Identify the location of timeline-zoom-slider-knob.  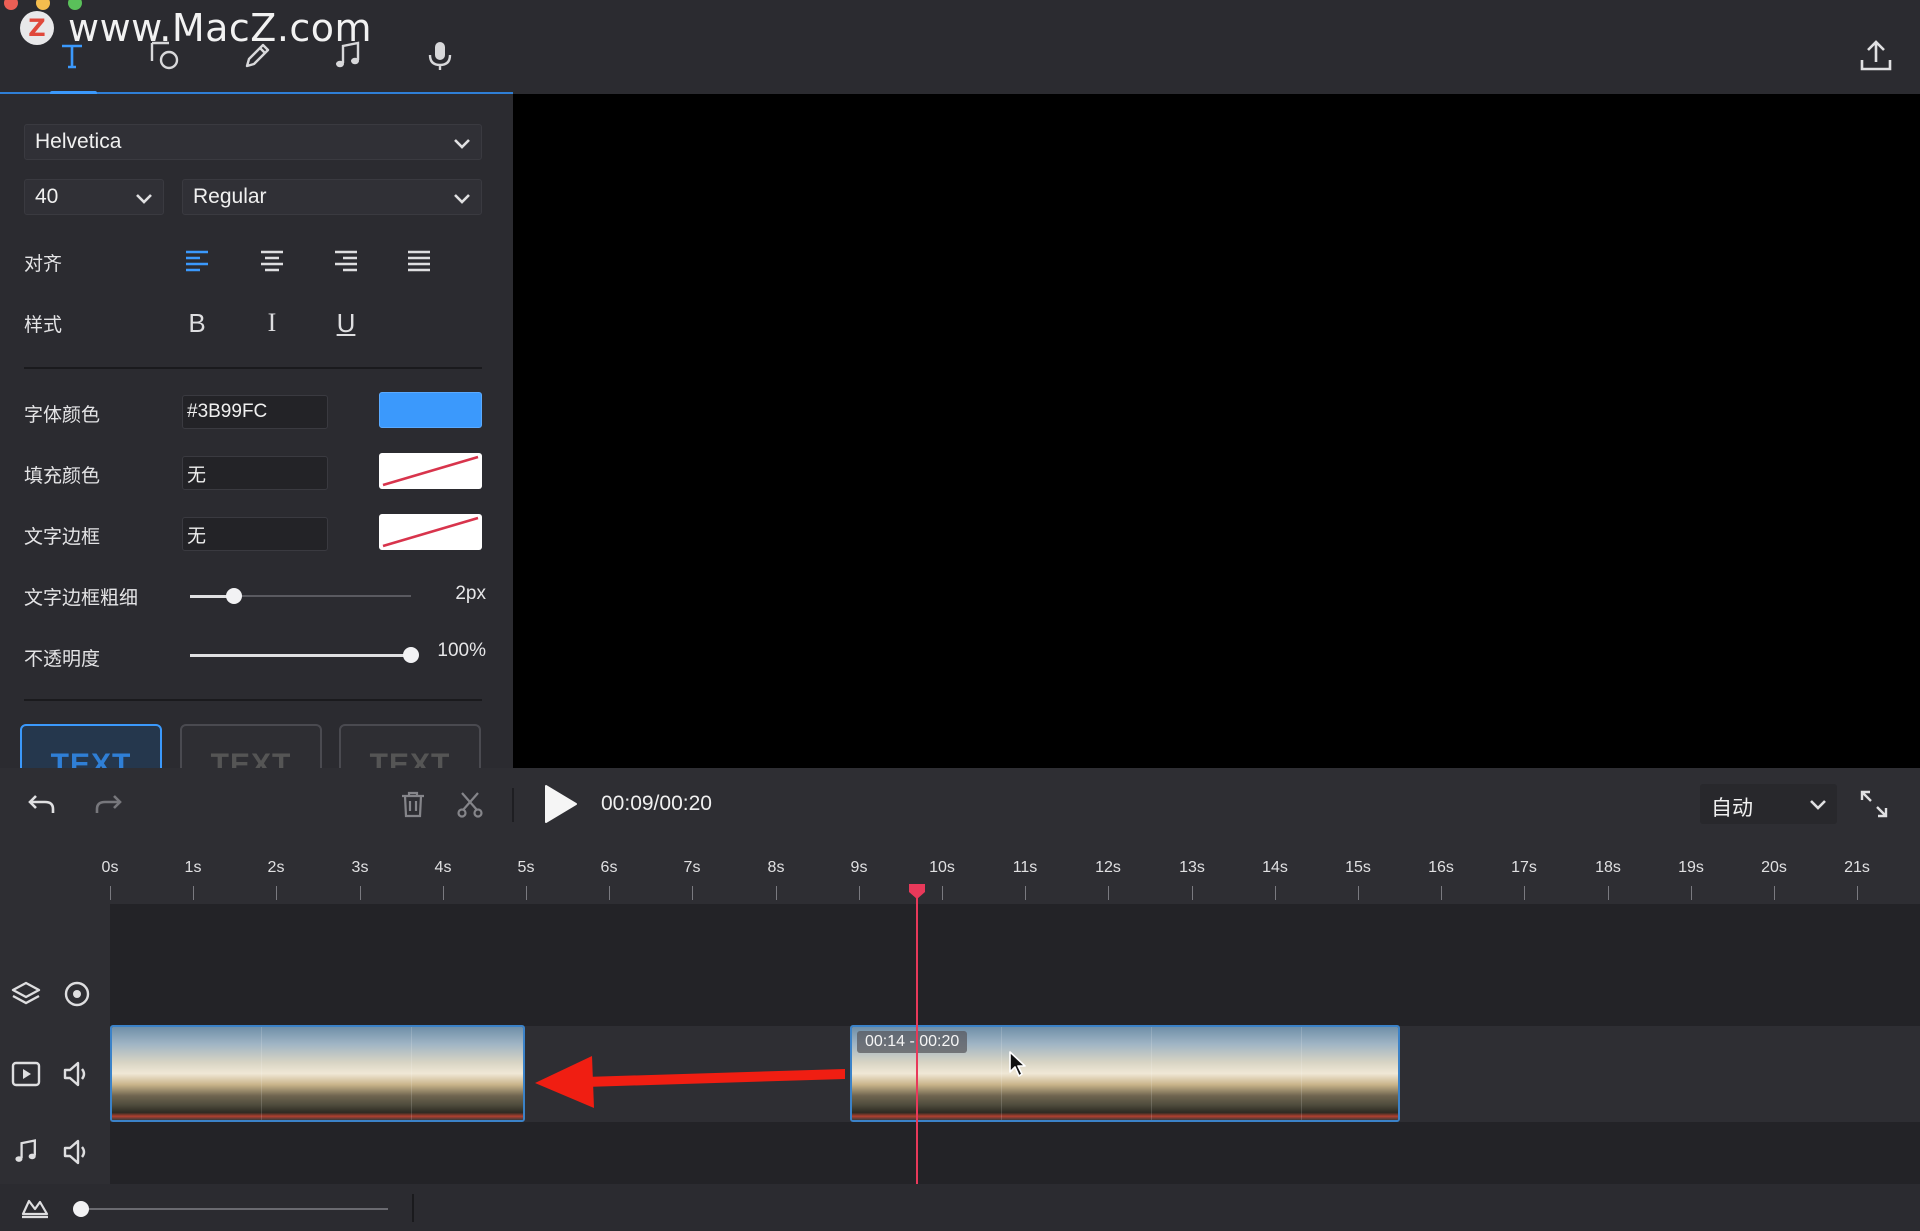
(81, 1209).